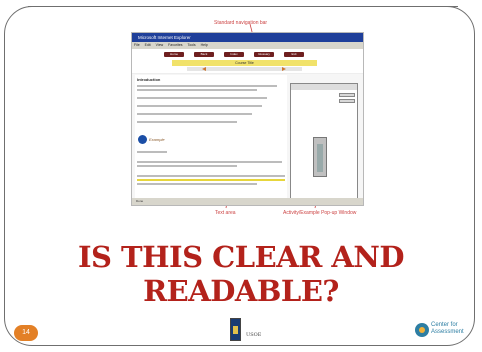 The height and width of the screenshot is (352, 482). Describe the element at coordinates (294, 54) in the screenshot. I see `nav-exit-button: Exit` at that location.